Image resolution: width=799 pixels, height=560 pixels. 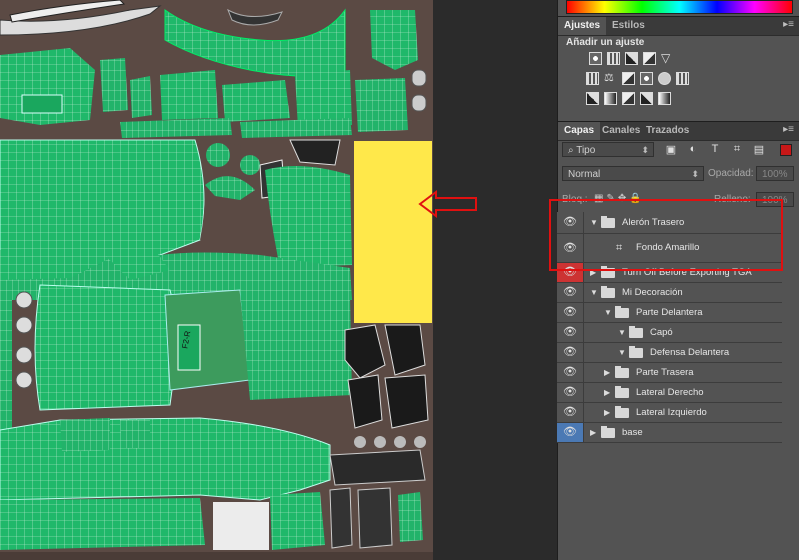 What do you see at coordinates (687, 272) in the screenshot?
I see `layer-name: Turn Off Before Exporting TGA` at bounding box center [687, 272].